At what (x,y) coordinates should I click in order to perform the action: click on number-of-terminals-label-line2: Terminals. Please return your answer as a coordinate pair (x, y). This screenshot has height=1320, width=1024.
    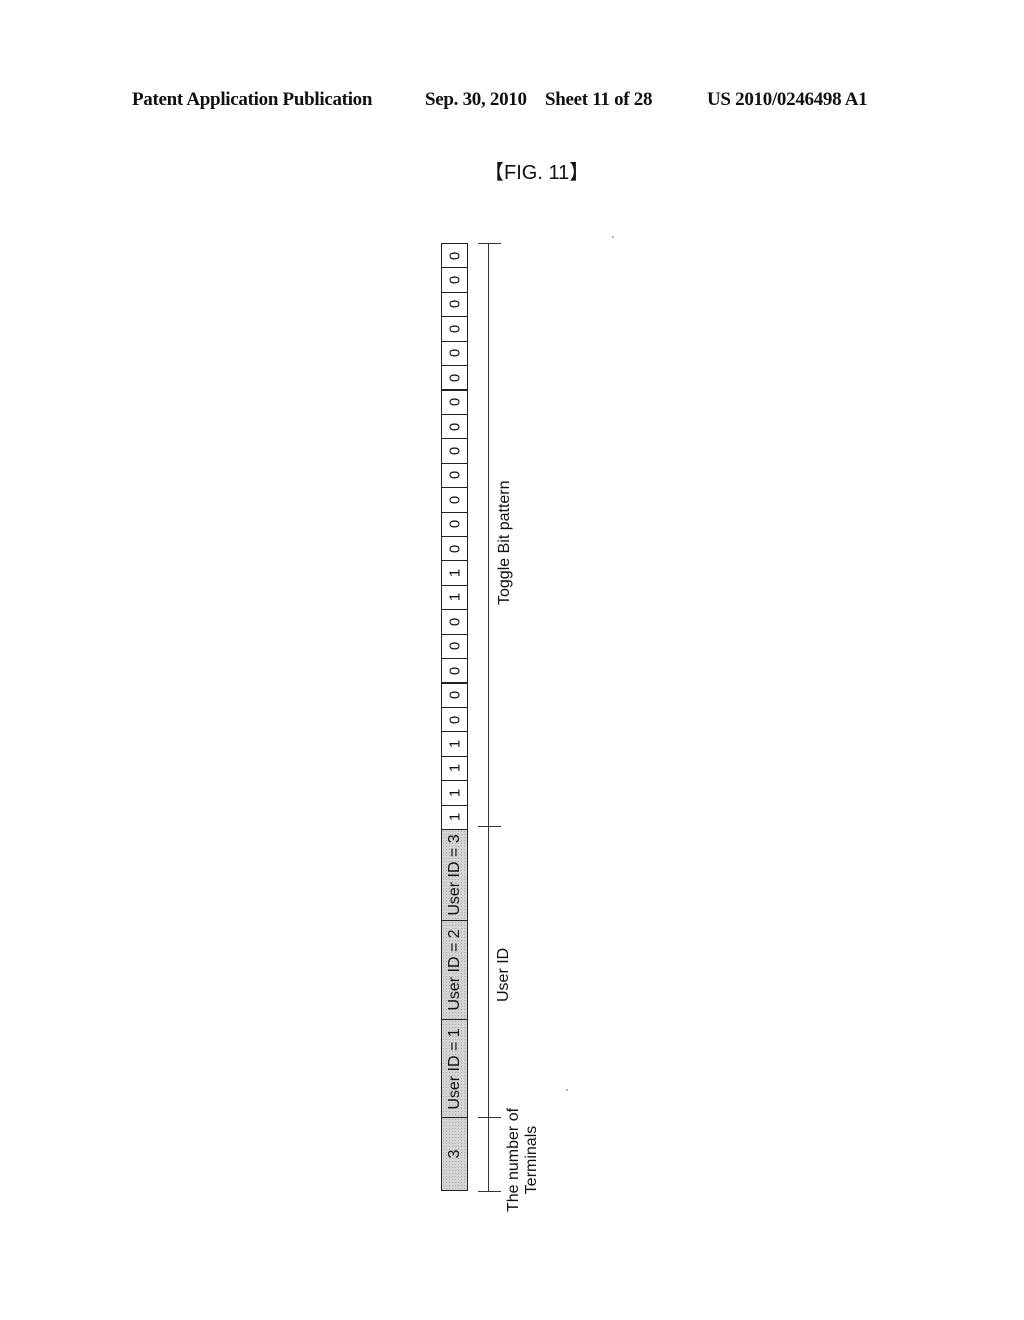
    Looking at the image, I should click on (531, 1160).